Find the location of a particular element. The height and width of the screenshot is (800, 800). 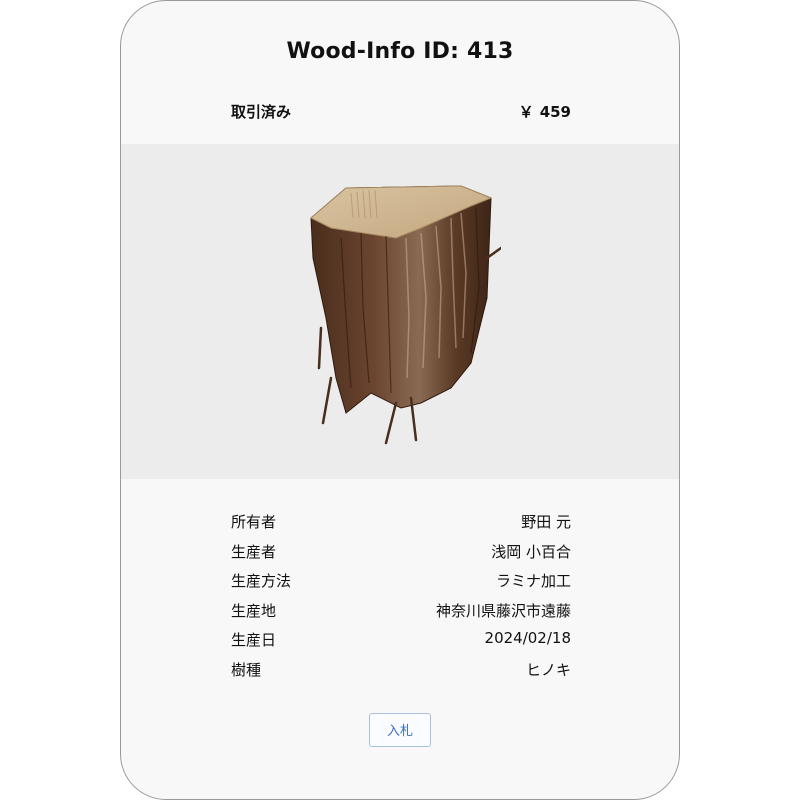

detail-label: 生産日 is located at coordinates (254, 640).